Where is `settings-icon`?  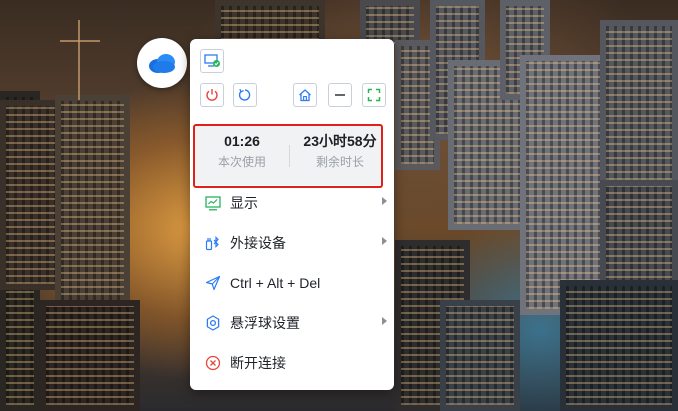
settings-icon is located at coordinates (213, 323).